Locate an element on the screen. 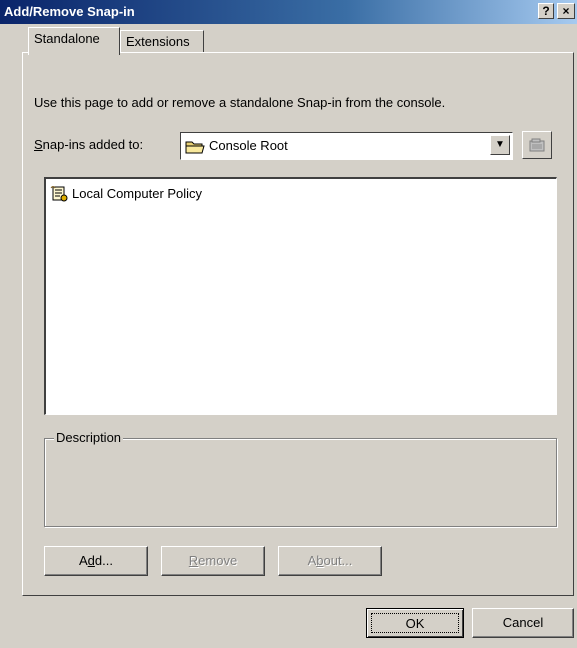 The width and height of the screenshot is (577, 648). tab-standalone: Standalone is located at coordinates (74, 41).